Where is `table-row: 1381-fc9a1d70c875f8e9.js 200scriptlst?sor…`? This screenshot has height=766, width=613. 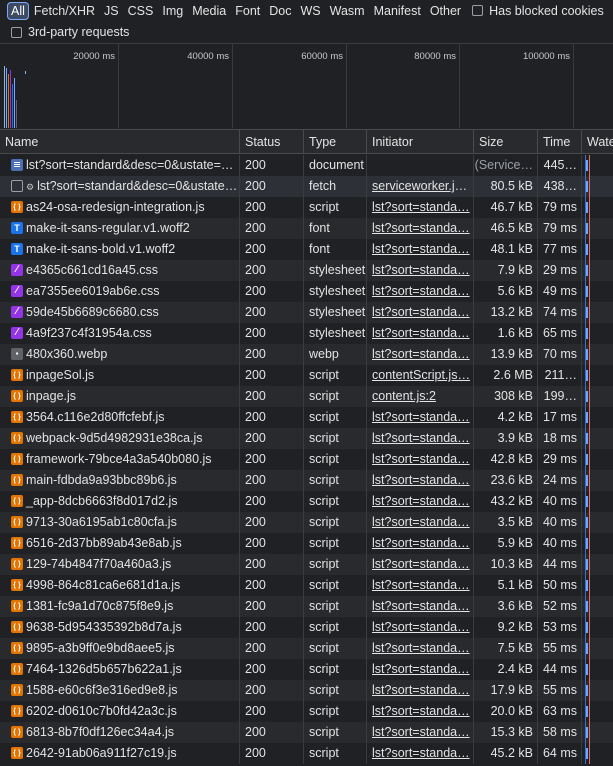
table-row: 1381-fc9a1d70c875f8e9.js 200scriptlst?sor… is located at coordinates (306, 606).